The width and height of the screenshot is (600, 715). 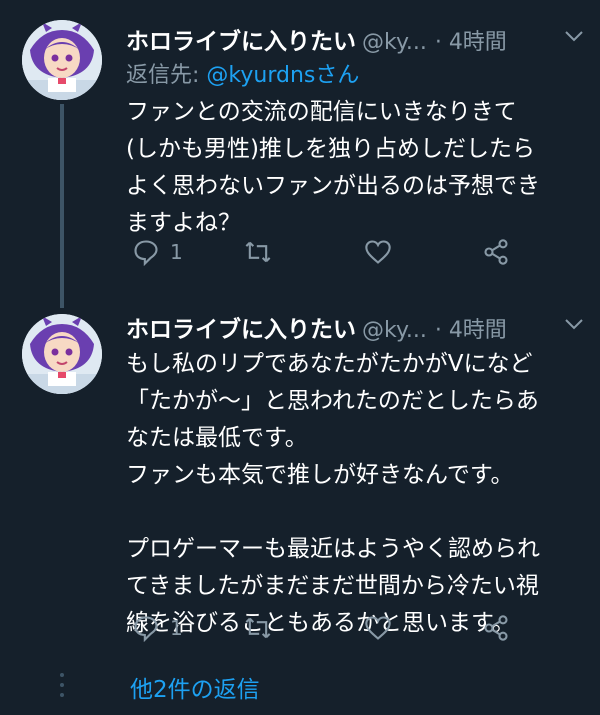 I want to click on replying-to: 返信先: @kyurdnsさん, so click(x=356, y=76).